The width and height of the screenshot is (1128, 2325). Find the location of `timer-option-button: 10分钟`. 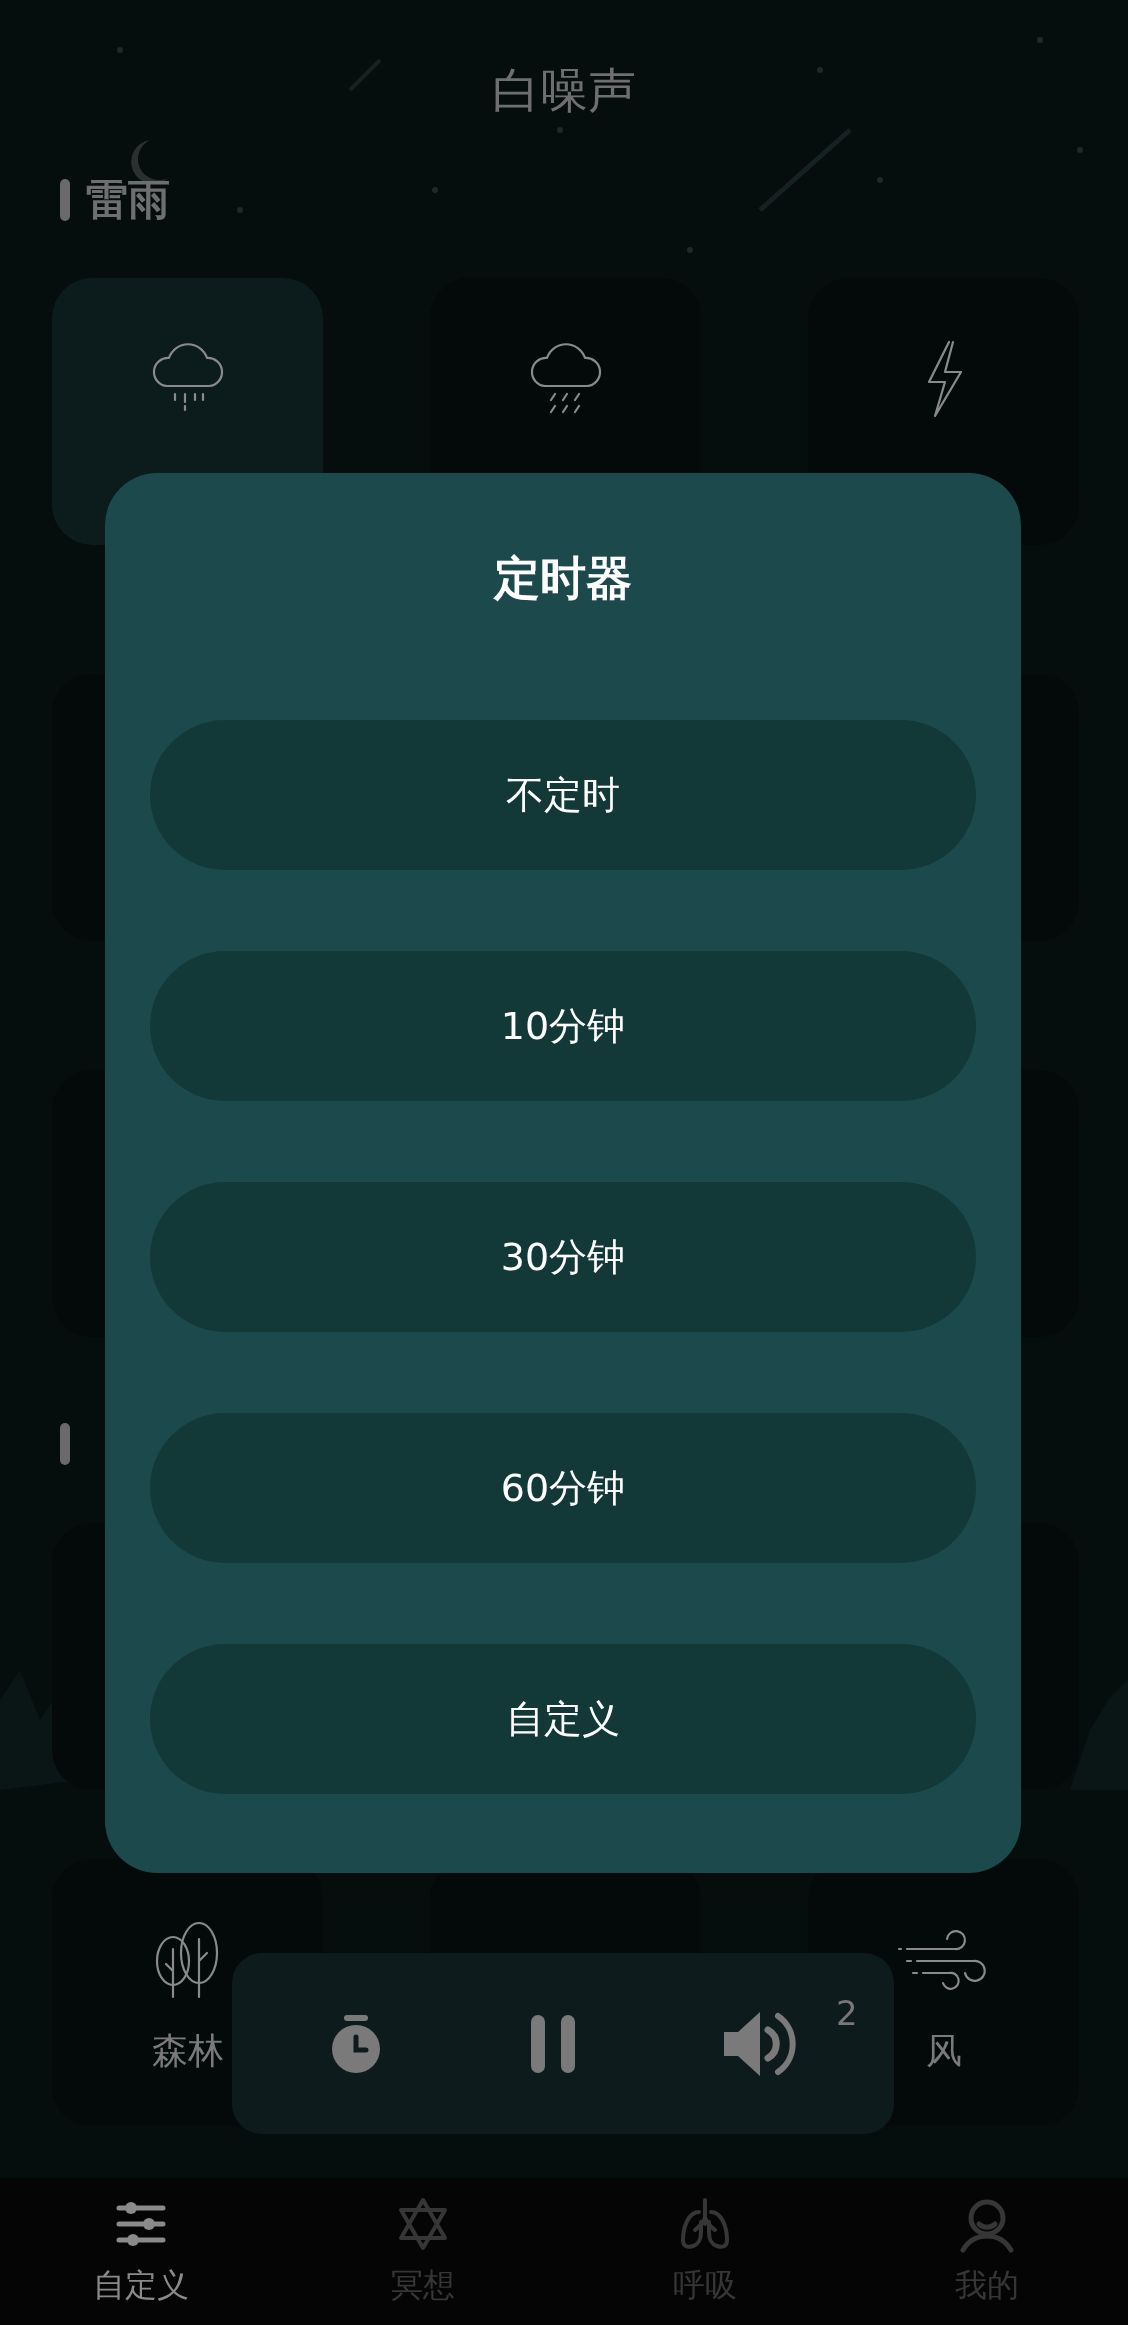

timer-option-button: 10分钟 is located at coordinates (563, 1026).